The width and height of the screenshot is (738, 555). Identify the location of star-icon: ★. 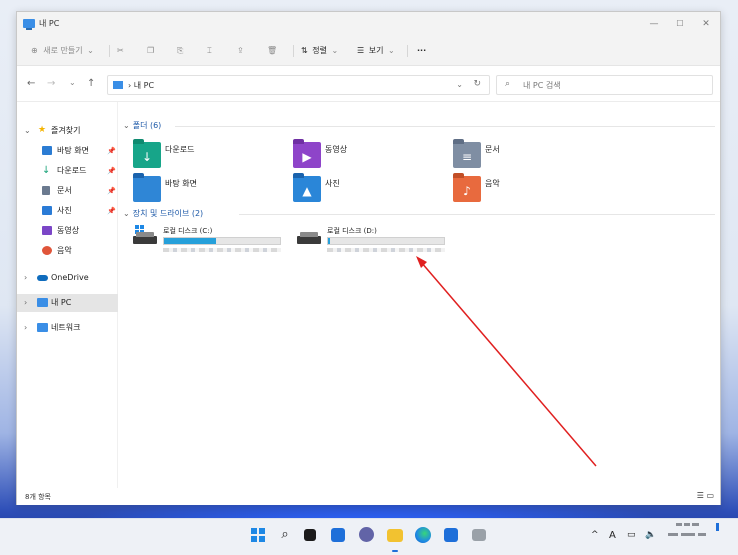
(42, 130).